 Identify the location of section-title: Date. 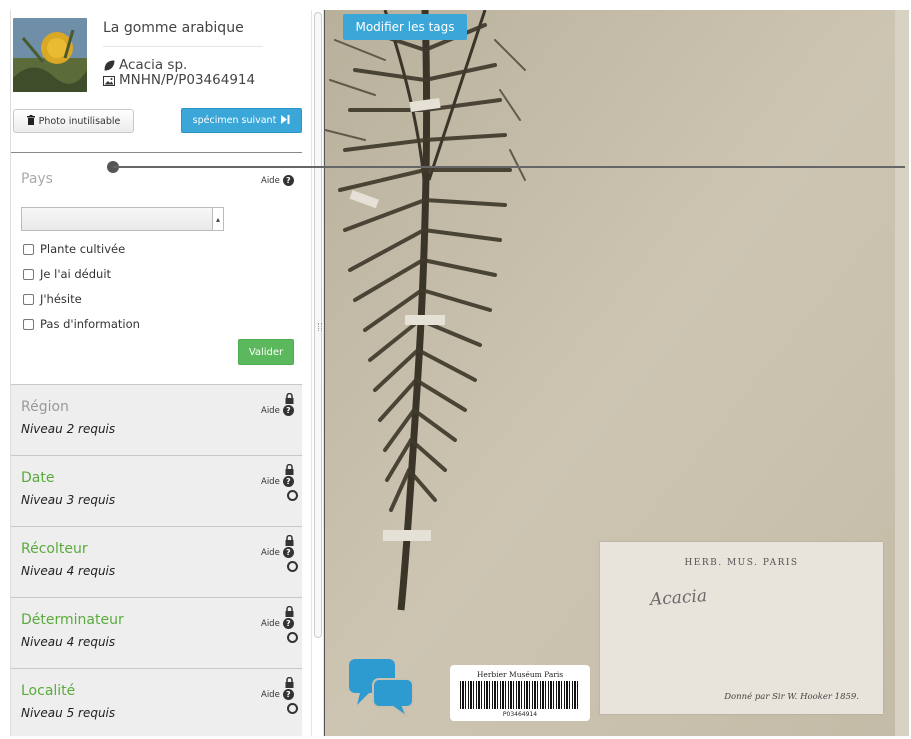
(38, 478).